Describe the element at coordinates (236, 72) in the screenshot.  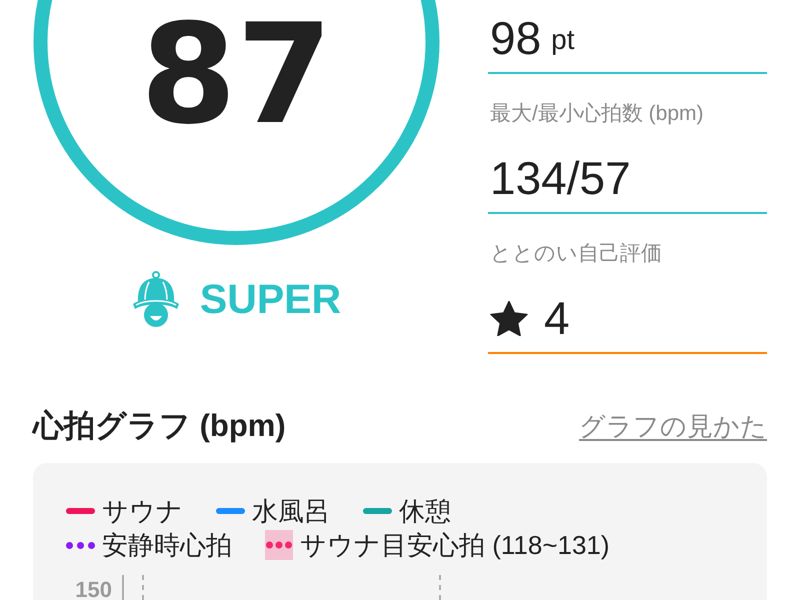
I see `score-value: 87` at that location.